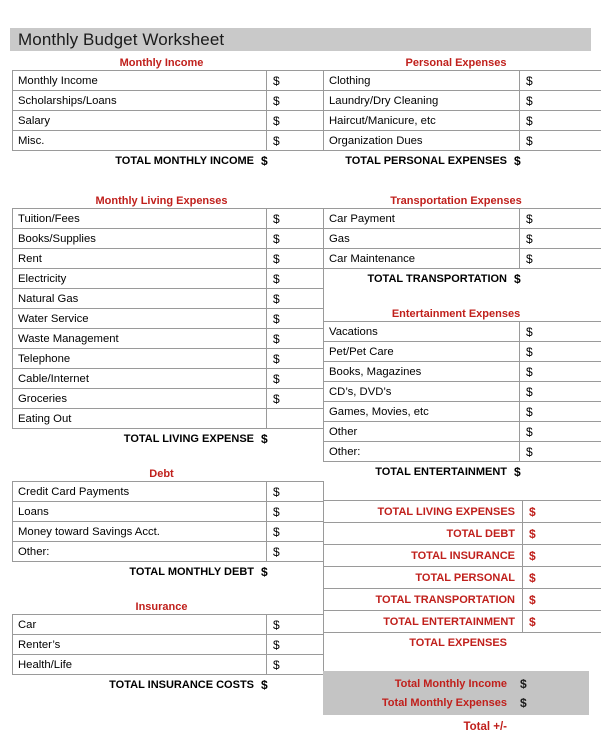 Image resolution: width=601 pixels, height=756 pixels. What do you see at coordinates (462, 351) in the screenshot?
I see `table-row: Pet/Pet Care $` at bounding box center [462, 351].